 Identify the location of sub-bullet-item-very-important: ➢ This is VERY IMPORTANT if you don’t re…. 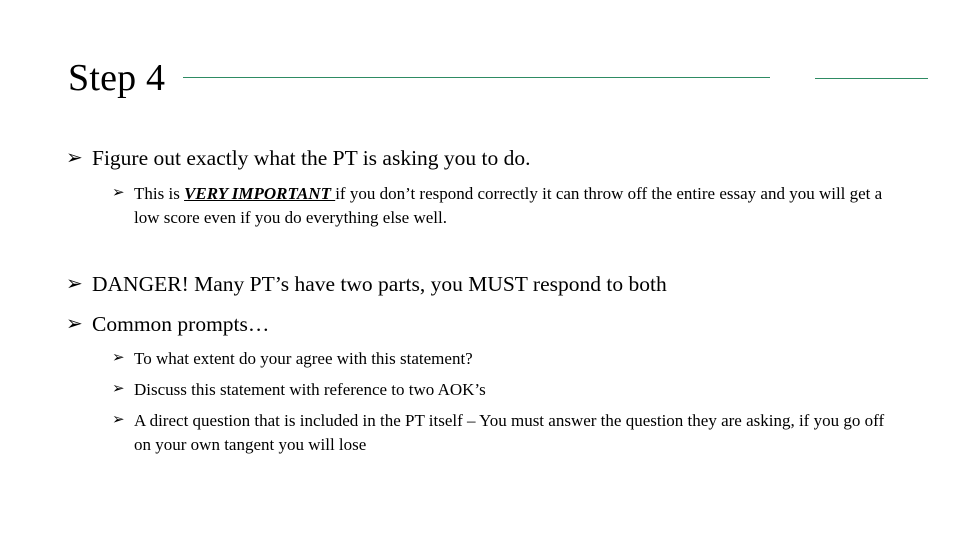
(507, 205).